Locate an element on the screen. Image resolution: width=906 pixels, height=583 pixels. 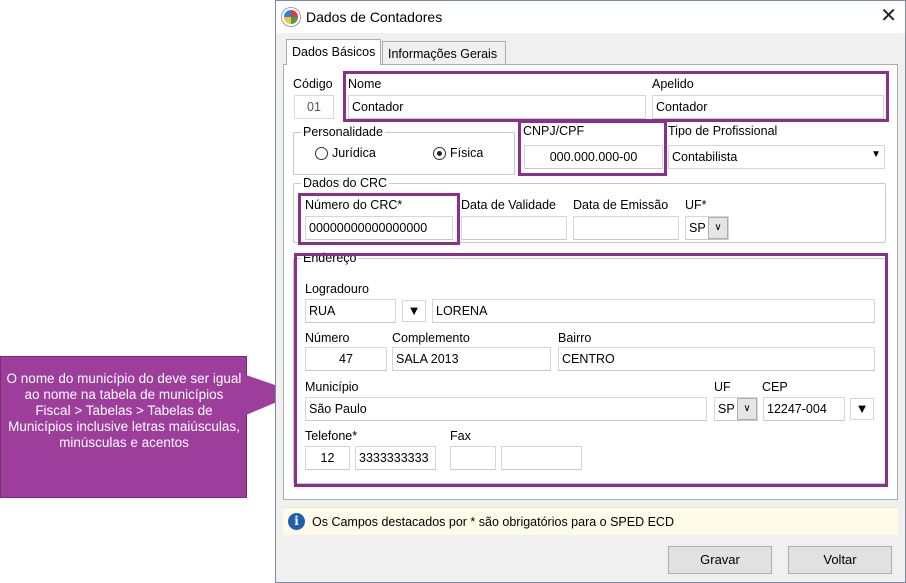
data-validade-input is located at coordinates (514, 228).